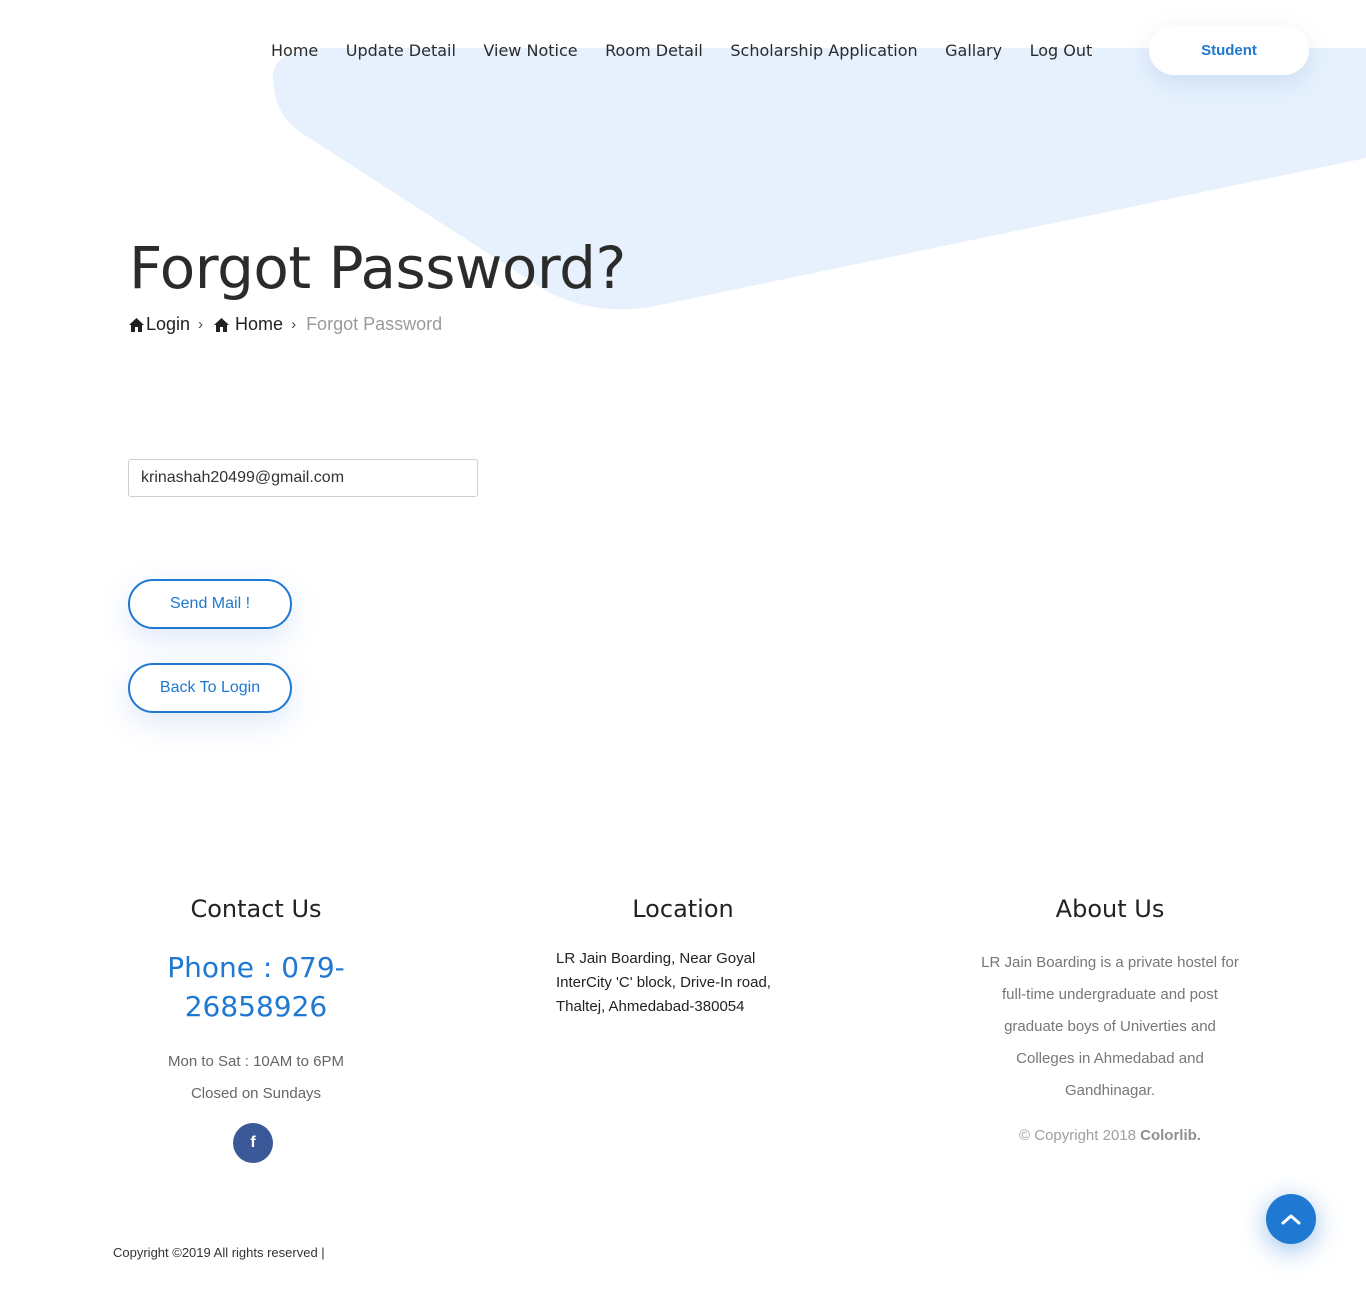 The height and width of the screenshot is (1294, 1366). I want to click on nav-view-notice: View Notice, so click(530, 50).